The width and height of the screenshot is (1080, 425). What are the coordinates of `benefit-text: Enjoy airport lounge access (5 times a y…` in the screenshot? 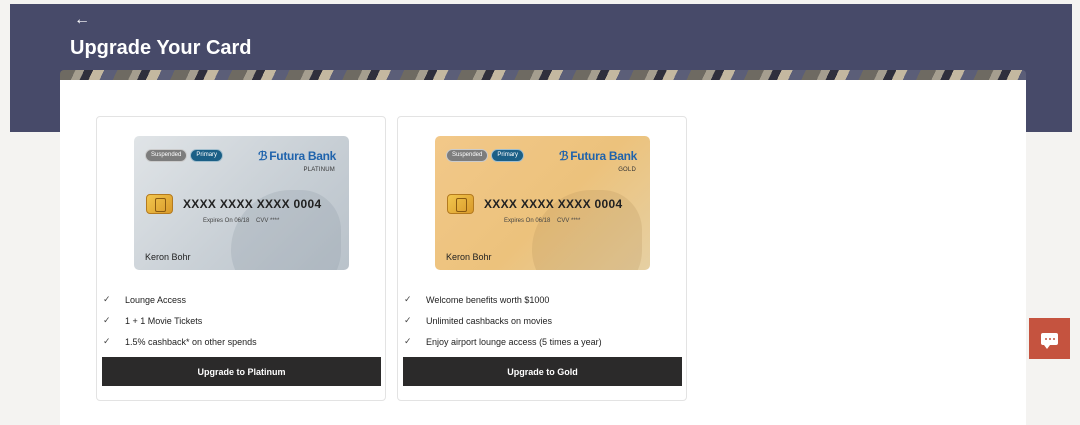 It's located at (514, 341).